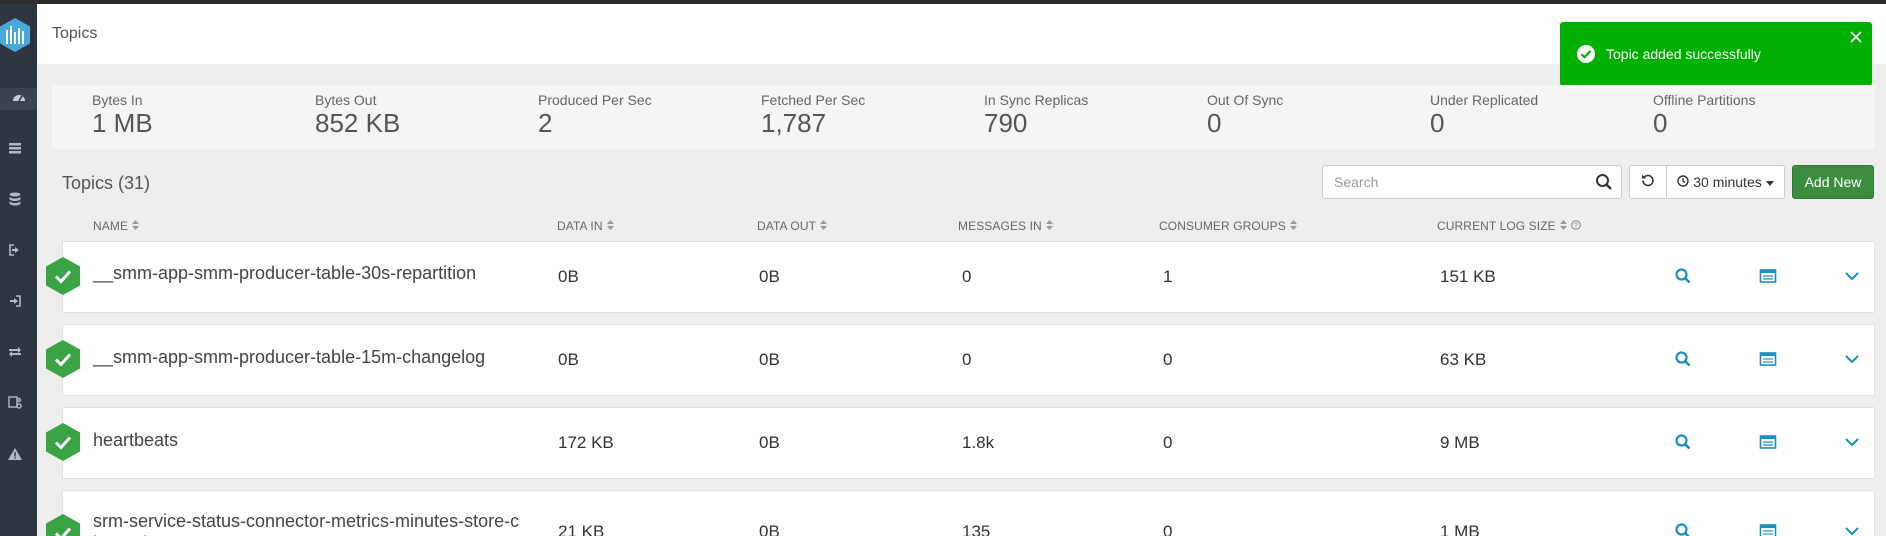 This screenshot has width=1886, height=536. Describe the element at coordinates (18, 270) in the screenshot. I see `sidebar` at that location.